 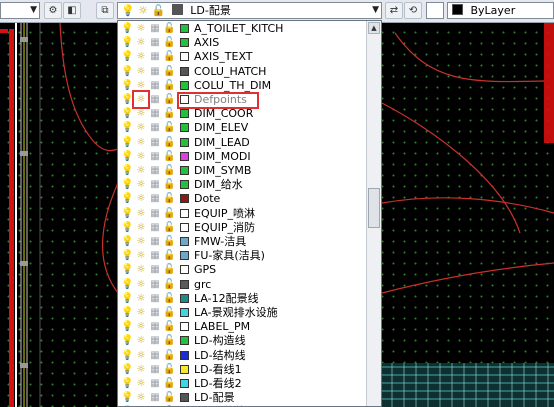 I want to click on layer-row: 💡 ☼ ▦ 🔓 DIM_ELEV, so click(x=242, y=128).